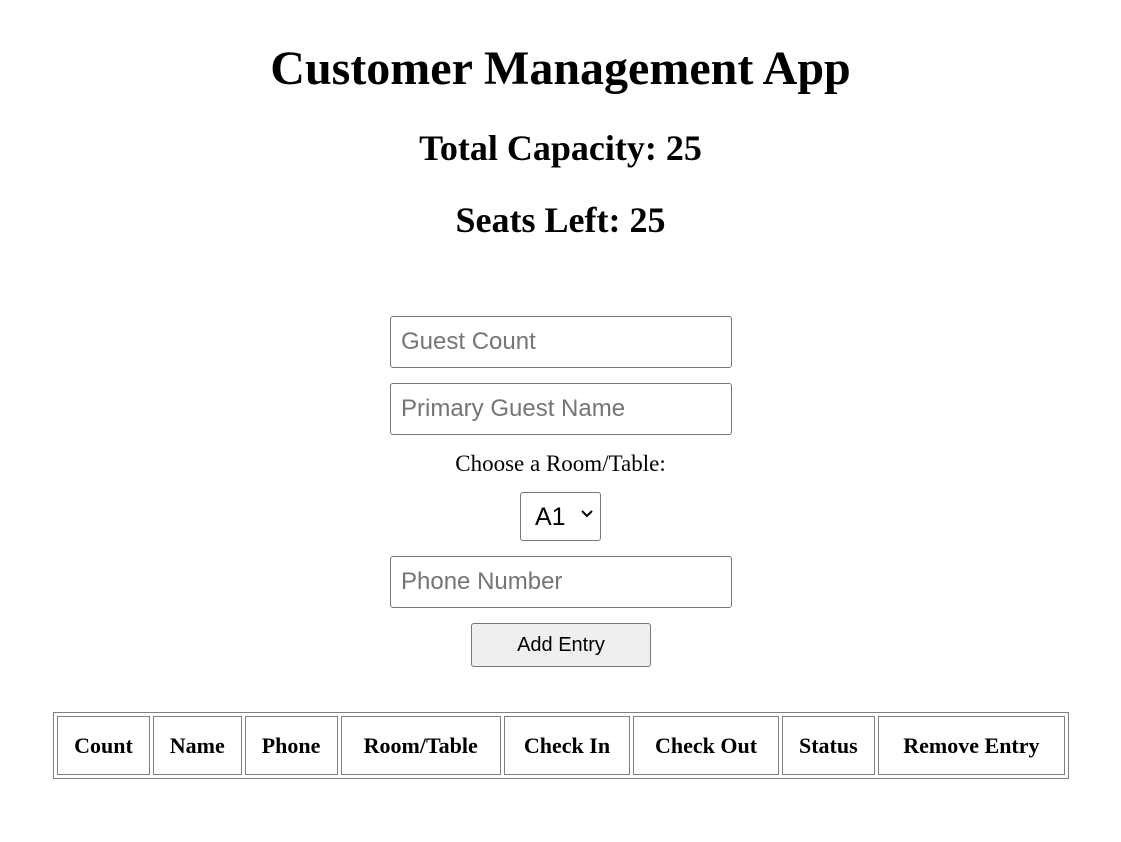  Describe the element at coordinates (560, 220) in the screenshot. I see `seats-left: Seats Left: 25` at that location.